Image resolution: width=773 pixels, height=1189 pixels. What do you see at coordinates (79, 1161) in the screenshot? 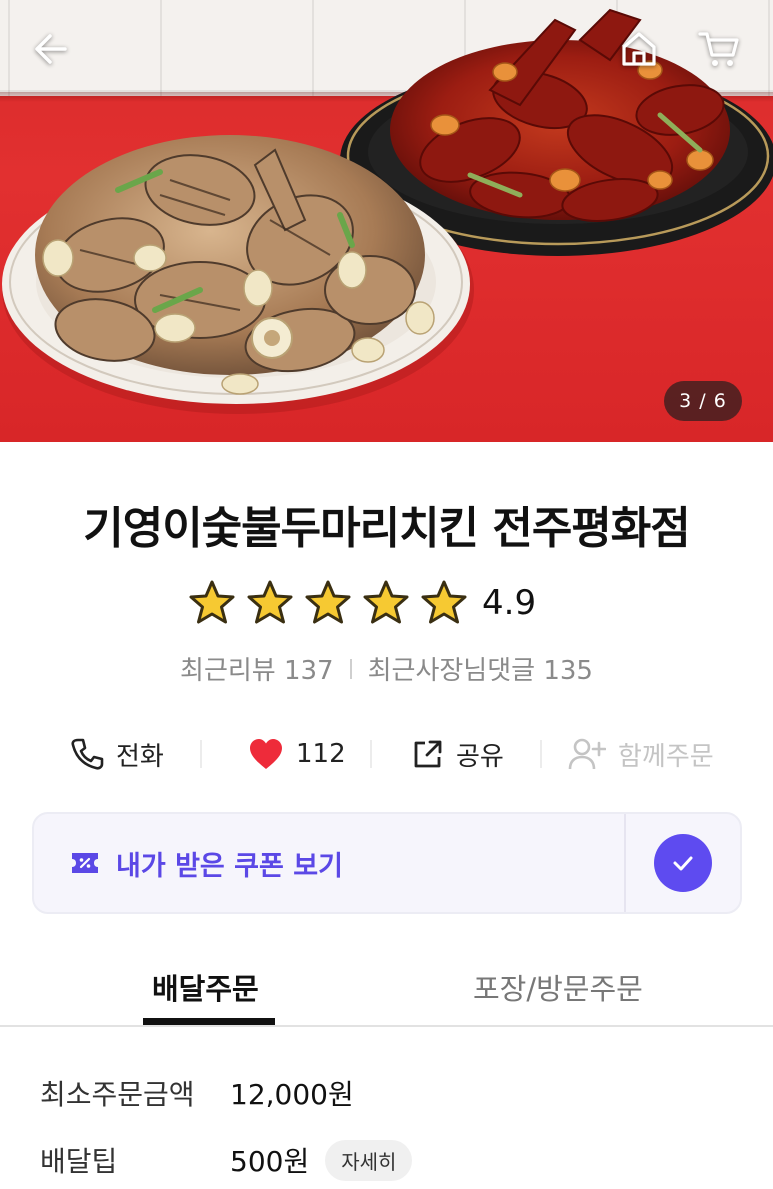
I see `delivery-tip-label: 배달팁` at bounding box center [79, 1161].